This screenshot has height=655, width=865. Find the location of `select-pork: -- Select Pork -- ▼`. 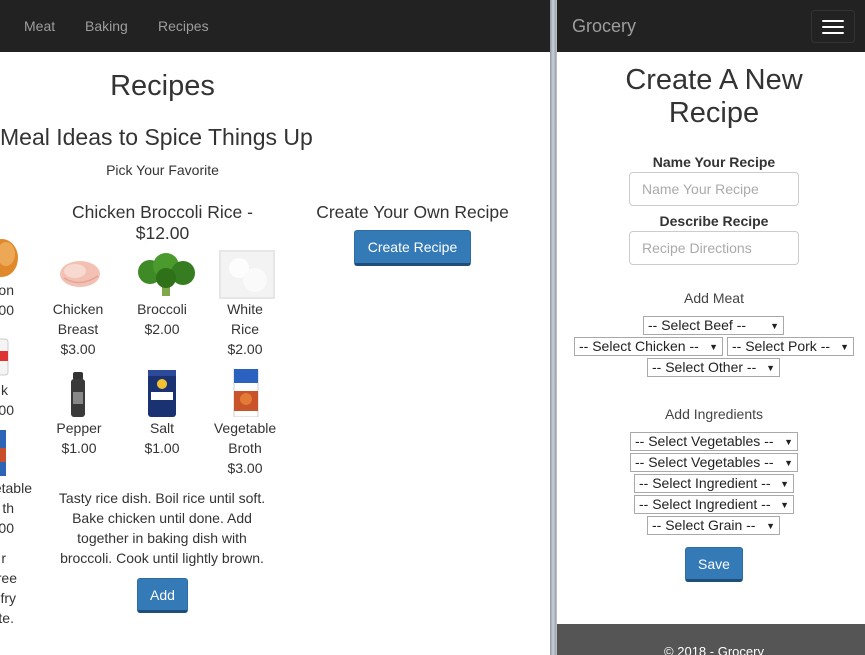

select-pork: -- Select Pork -- ▼ is located at coordinates (790, 346).